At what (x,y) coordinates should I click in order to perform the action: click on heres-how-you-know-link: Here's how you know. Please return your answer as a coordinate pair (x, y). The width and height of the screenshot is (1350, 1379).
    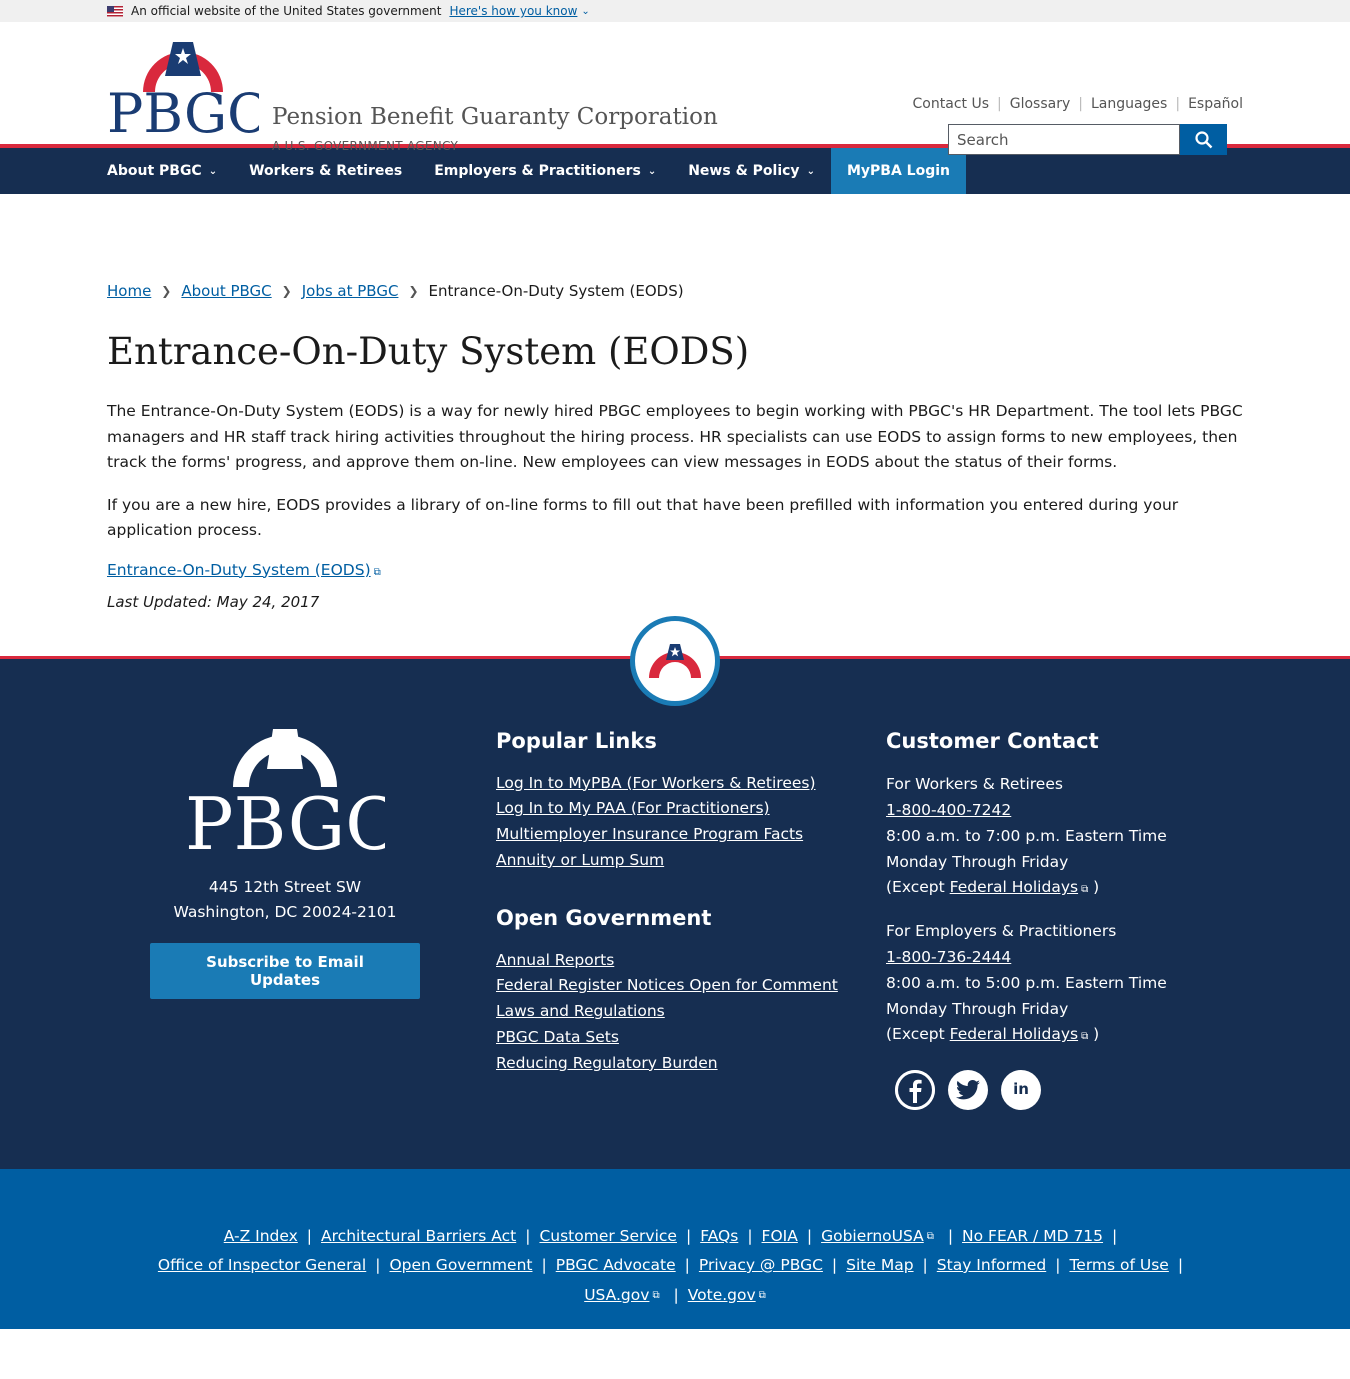
    Looking at the image, I should click on (513, 11).